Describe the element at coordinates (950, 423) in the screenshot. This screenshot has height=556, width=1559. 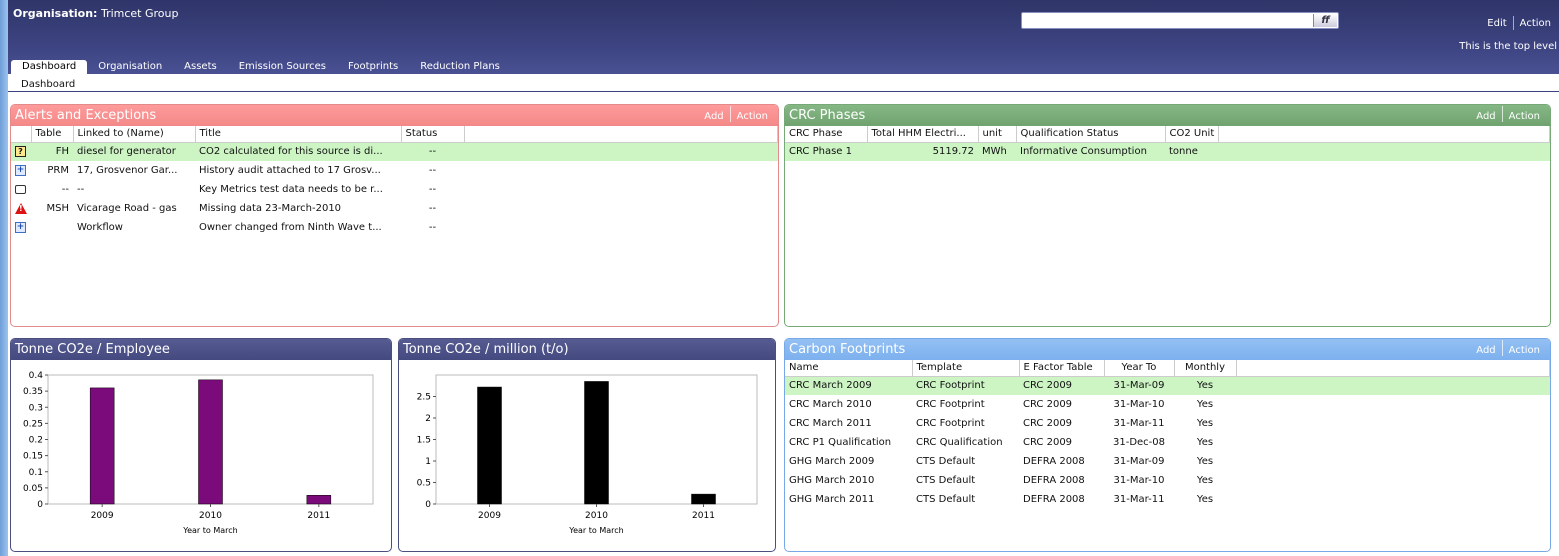
I see `cell-template: CRC Footprint` at that location.